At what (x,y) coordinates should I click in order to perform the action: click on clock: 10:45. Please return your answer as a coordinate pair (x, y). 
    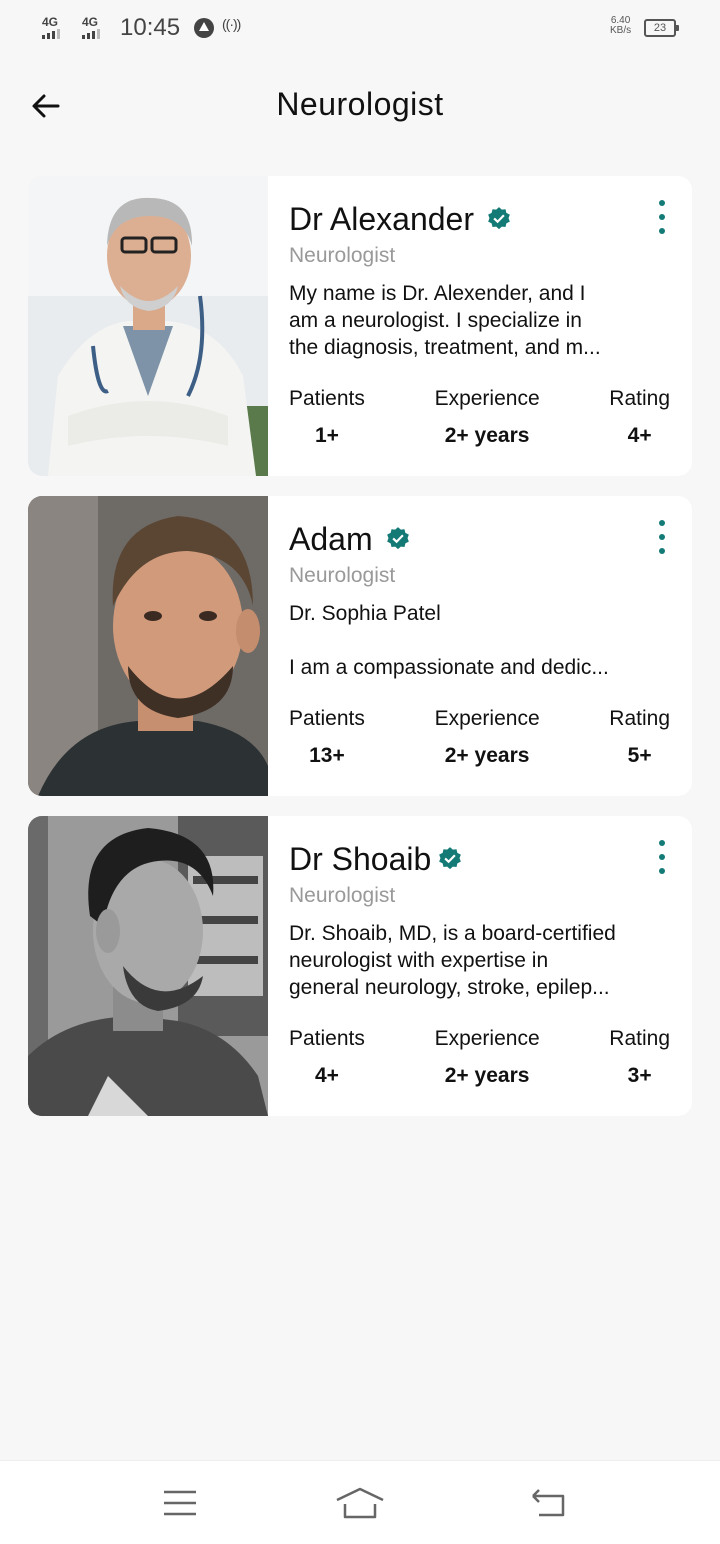
    Looking at the image, I should click on (150, 27).